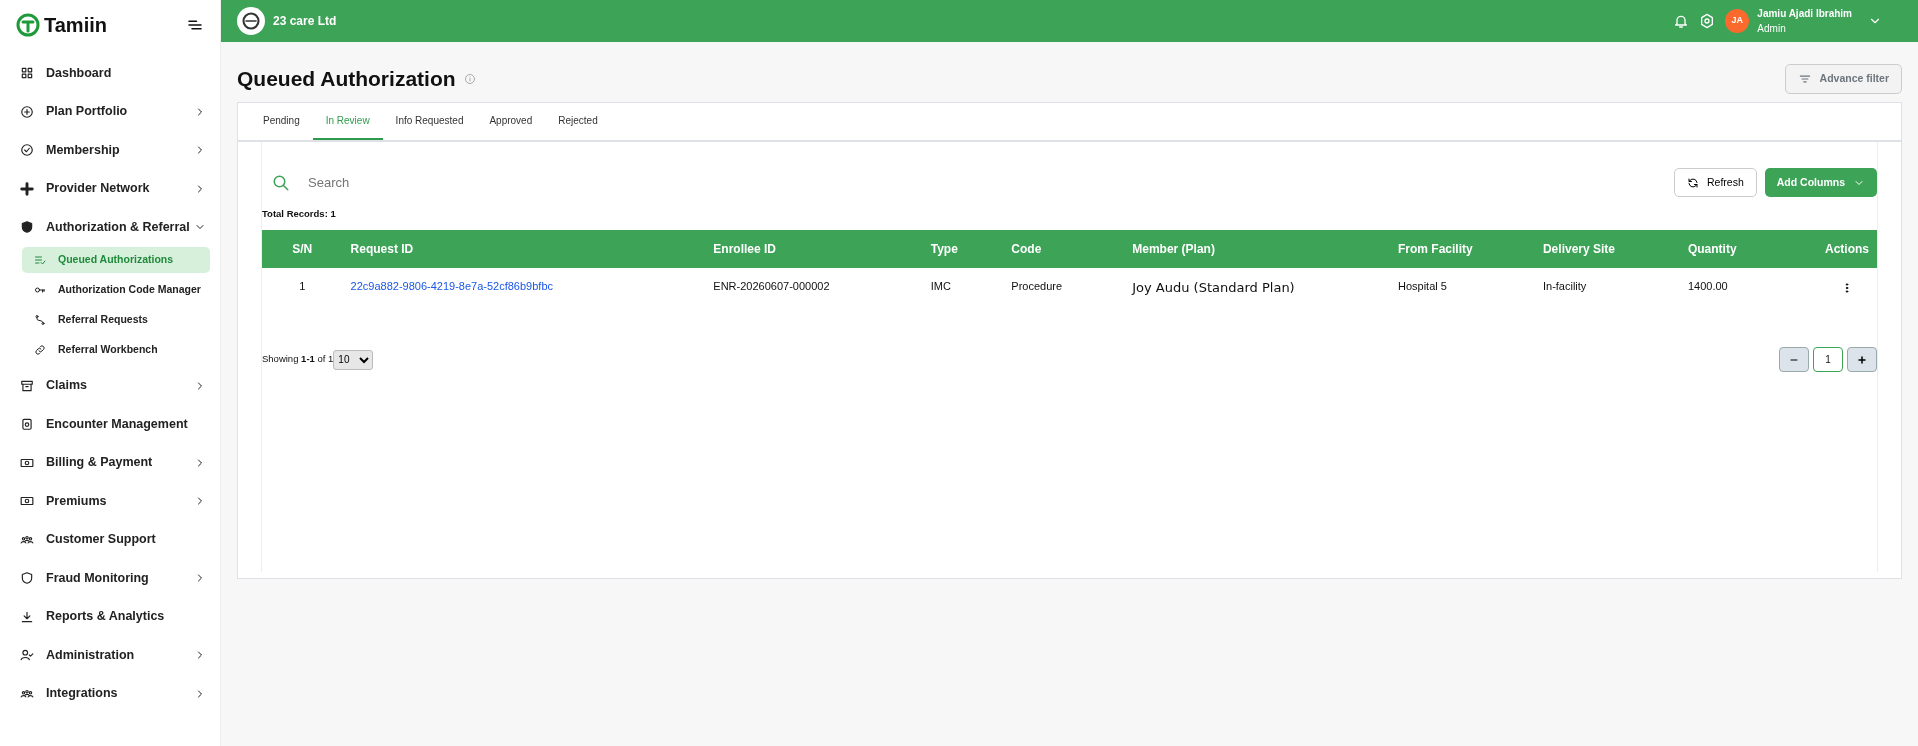 This screenshot has width=1918, height=746. I want to click on column-header: Request ID, so click(524, 248).